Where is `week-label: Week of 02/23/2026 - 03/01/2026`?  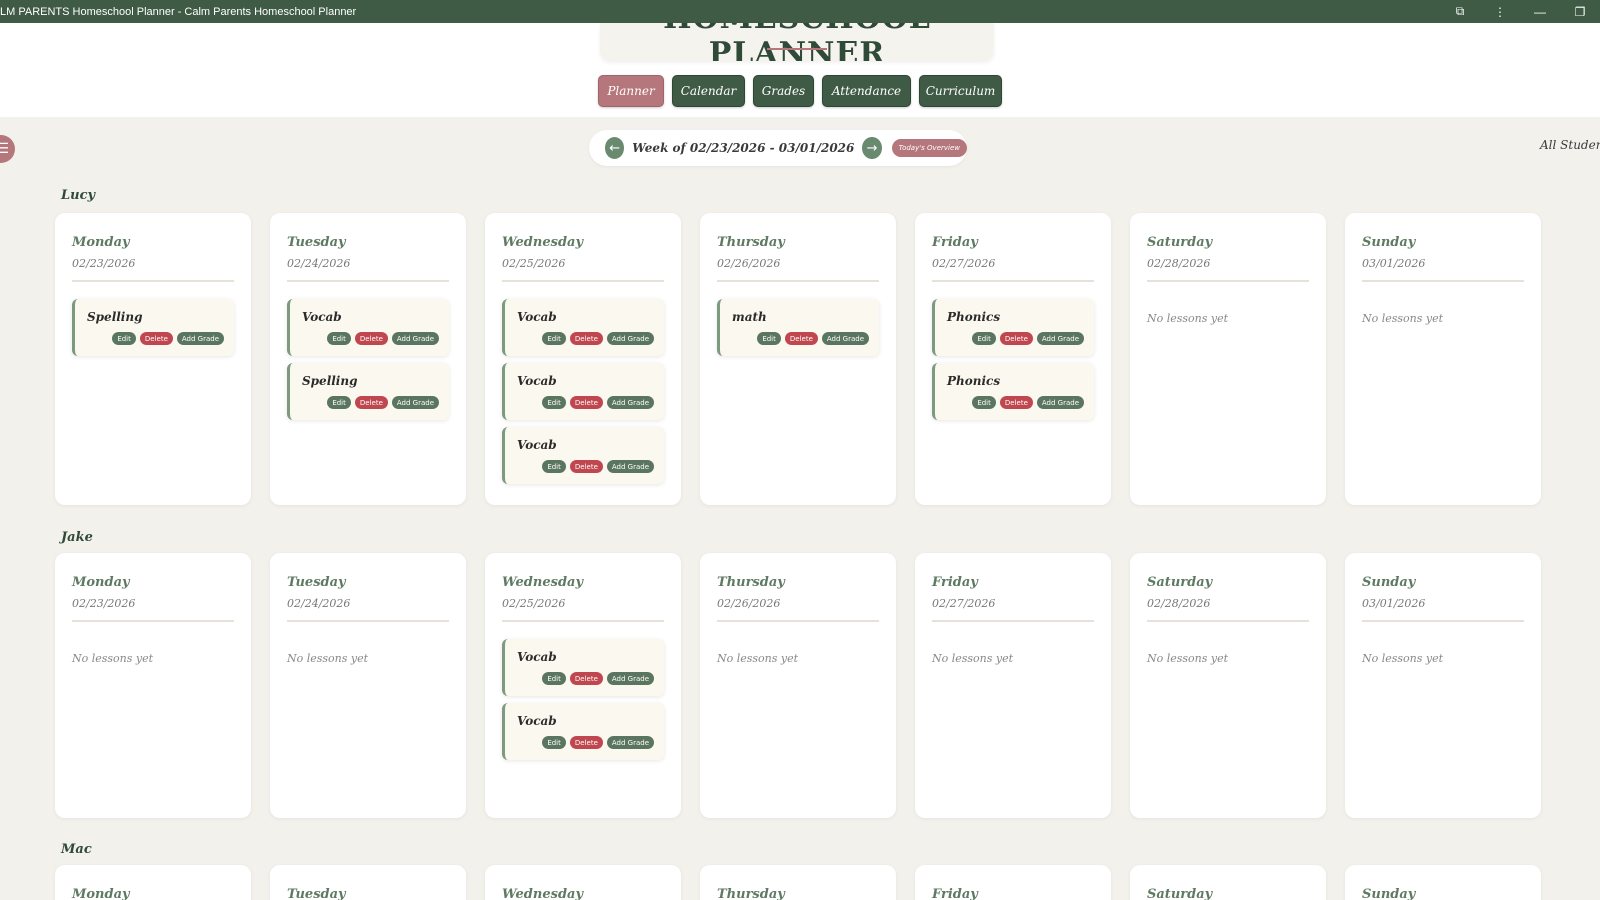 week-label: Week of 02/23/2026 - 03/01/2026 is located at coordinates (743, 148).